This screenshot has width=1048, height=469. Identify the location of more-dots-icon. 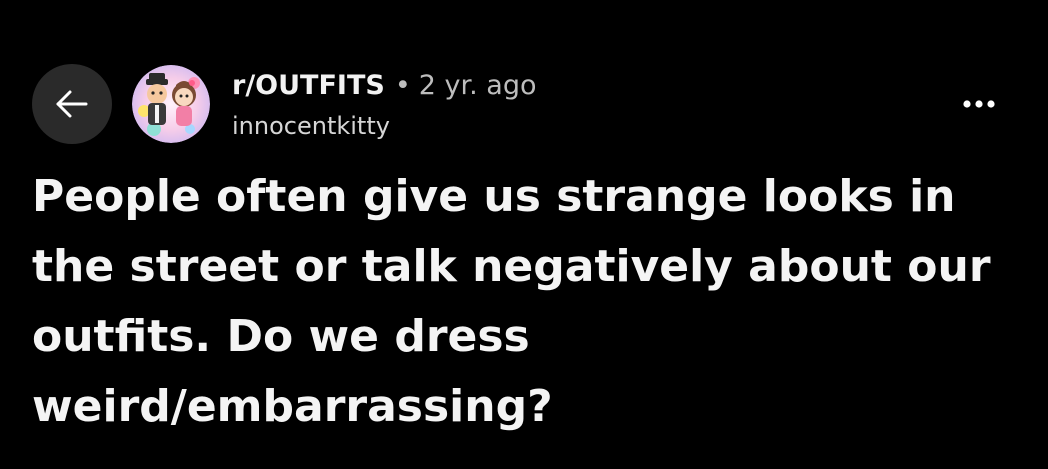
(979, 104).